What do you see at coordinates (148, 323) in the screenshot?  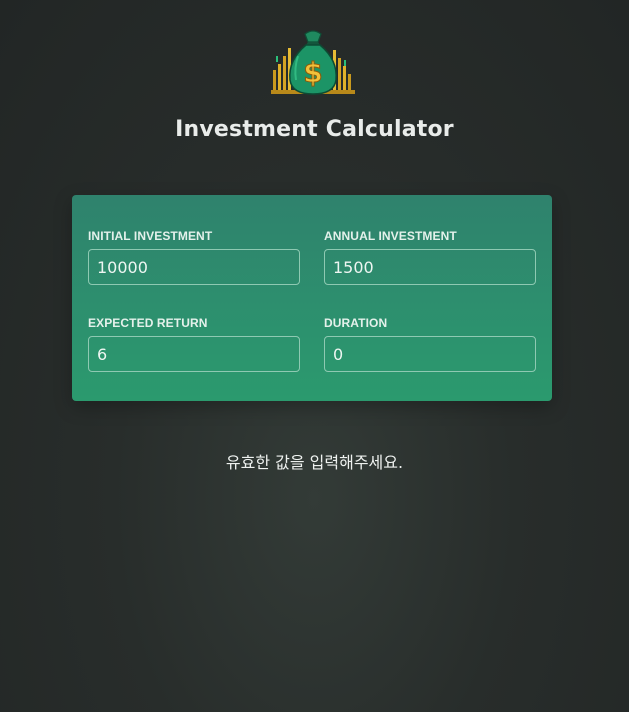 I see `expected-return-label: EXPECTED RETURN` at bounding box center [148, 323].